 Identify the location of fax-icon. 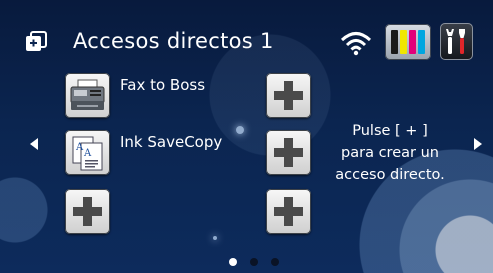
(87, 95).